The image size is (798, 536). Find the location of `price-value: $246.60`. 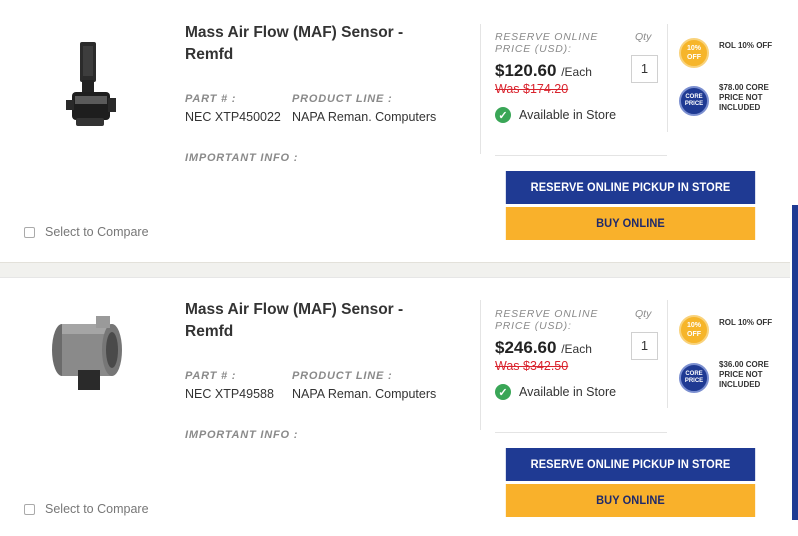

price-value: $246.60 is located at coordinates (526, 347).